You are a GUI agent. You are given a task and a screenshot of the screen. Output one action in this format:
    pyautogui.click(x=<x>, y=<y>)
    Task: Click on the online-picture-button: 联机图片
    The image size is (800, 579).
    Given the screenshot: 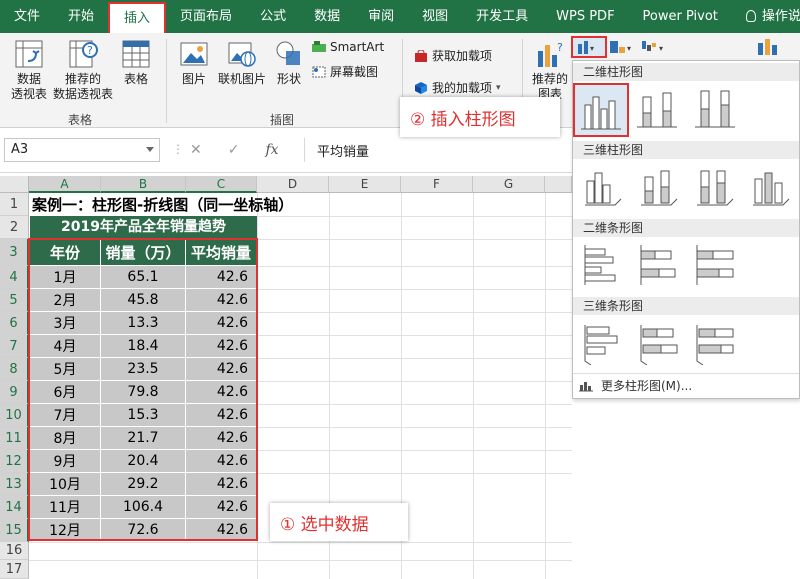 What is the action you would take?
    pyautogui.click(x=242, y=63)
    